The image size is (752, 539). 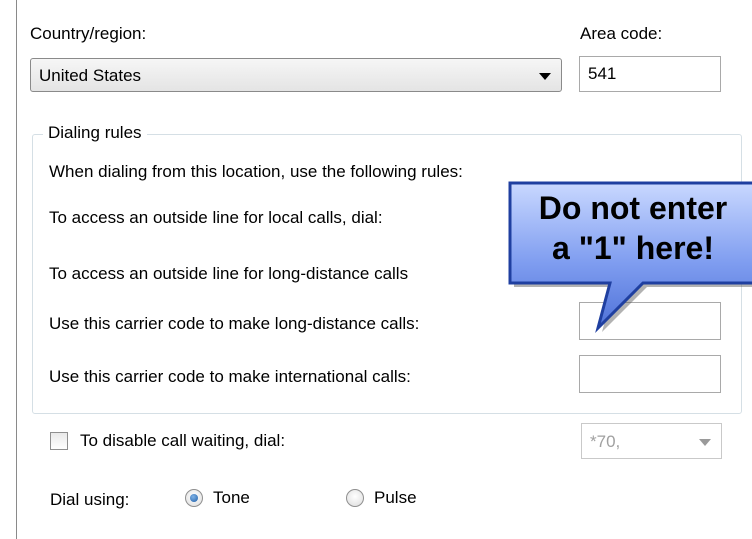 I want to click on callout-line-2: a "1" here!, so click(x=633, y=248).